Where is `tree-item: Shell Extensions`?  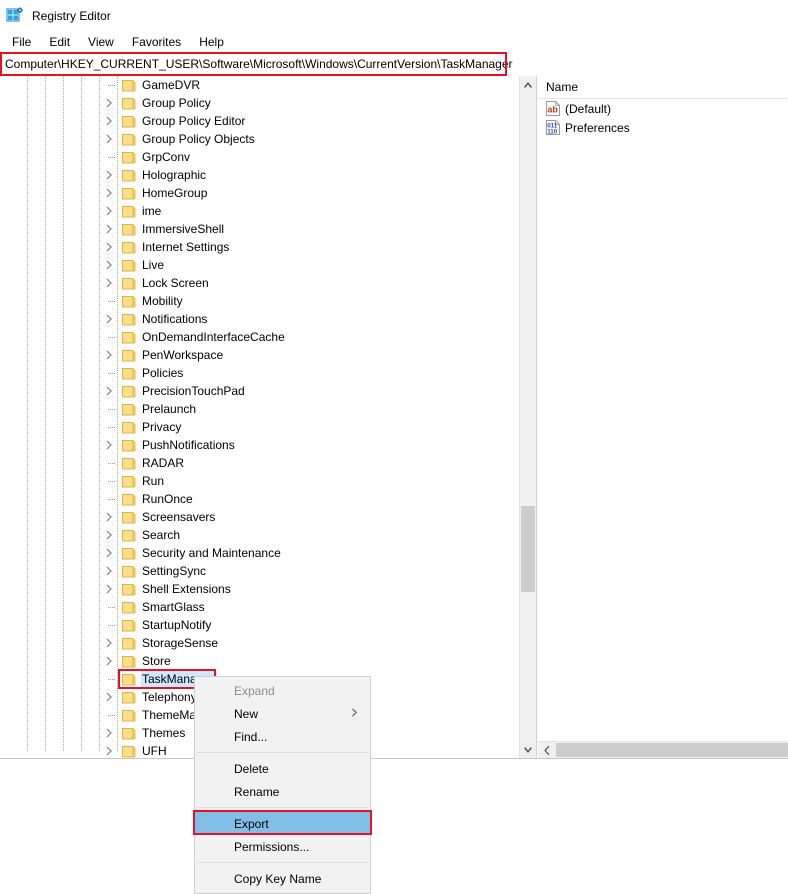 tree-item: Shell Extensions is located at coordinates (260, 589).